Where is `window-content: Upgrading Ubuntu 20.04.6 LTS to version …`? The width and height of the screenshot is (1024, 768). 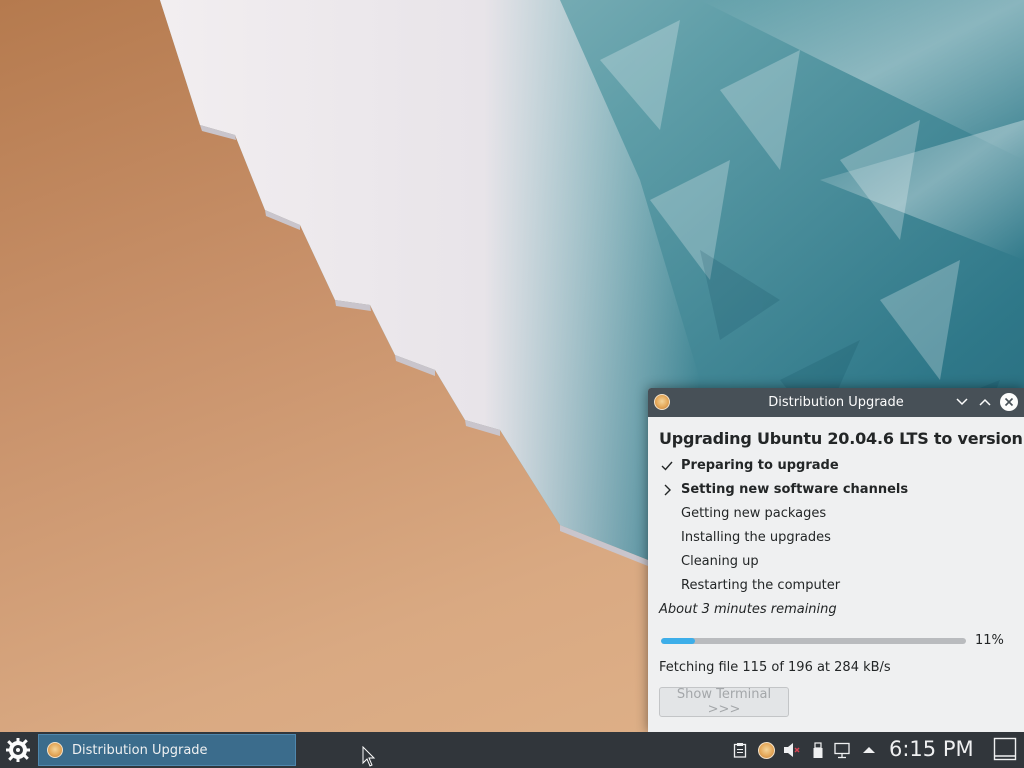
window-content: Upgrading Ubuntu 20.04.6 LTS to version … is located at coordinates (836, 573).